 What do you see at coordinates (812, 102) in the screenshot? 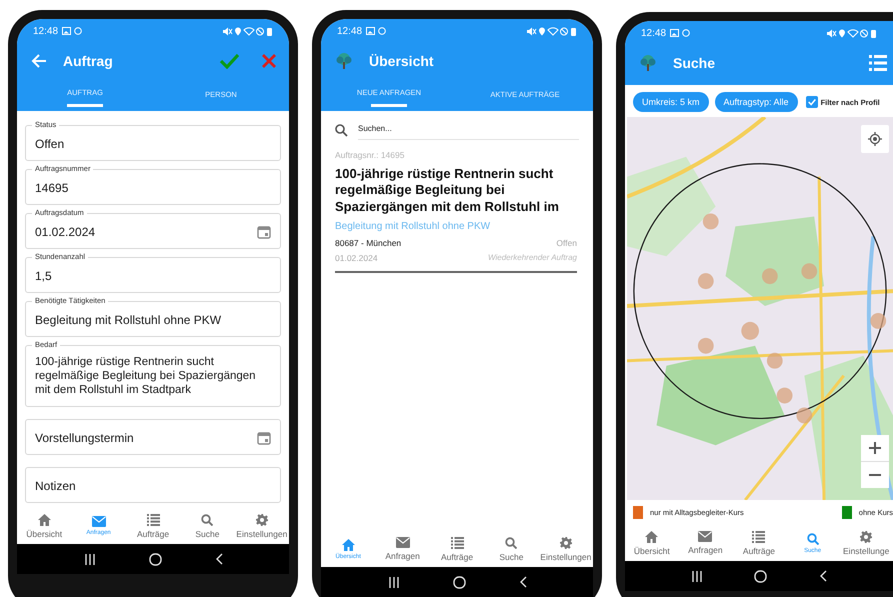
I see `checkbox` at bounding box center [812, 102].